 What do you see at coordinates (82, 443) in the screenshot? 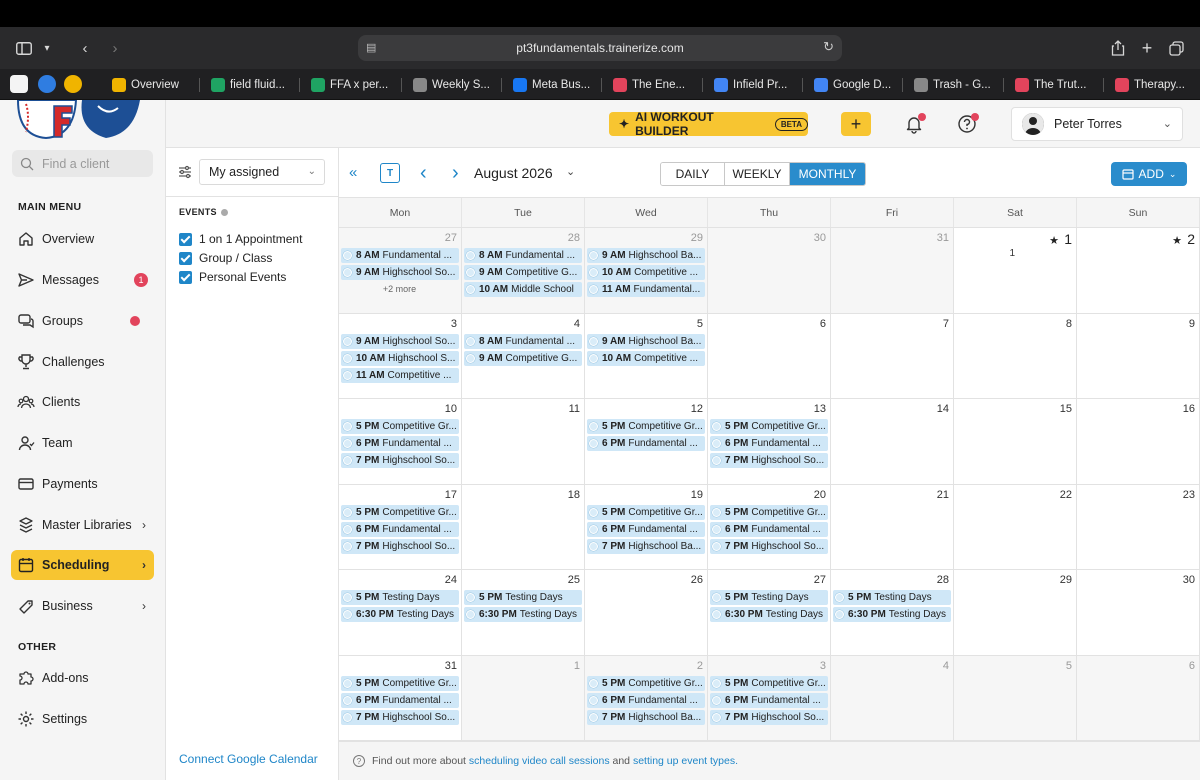
I see `nav-team: Team` at bounding box center [82, 443].